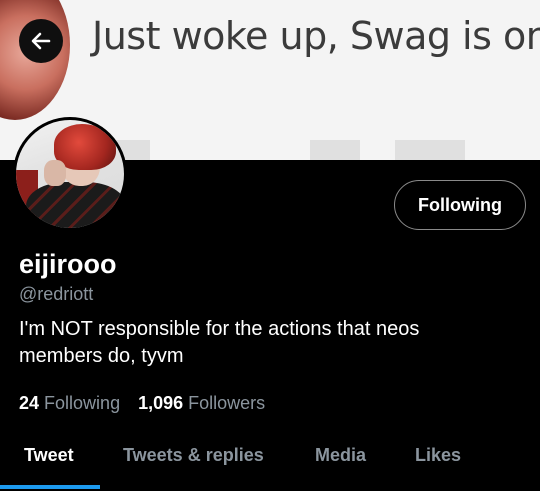  I want to click on back-button, so click(41, 41).